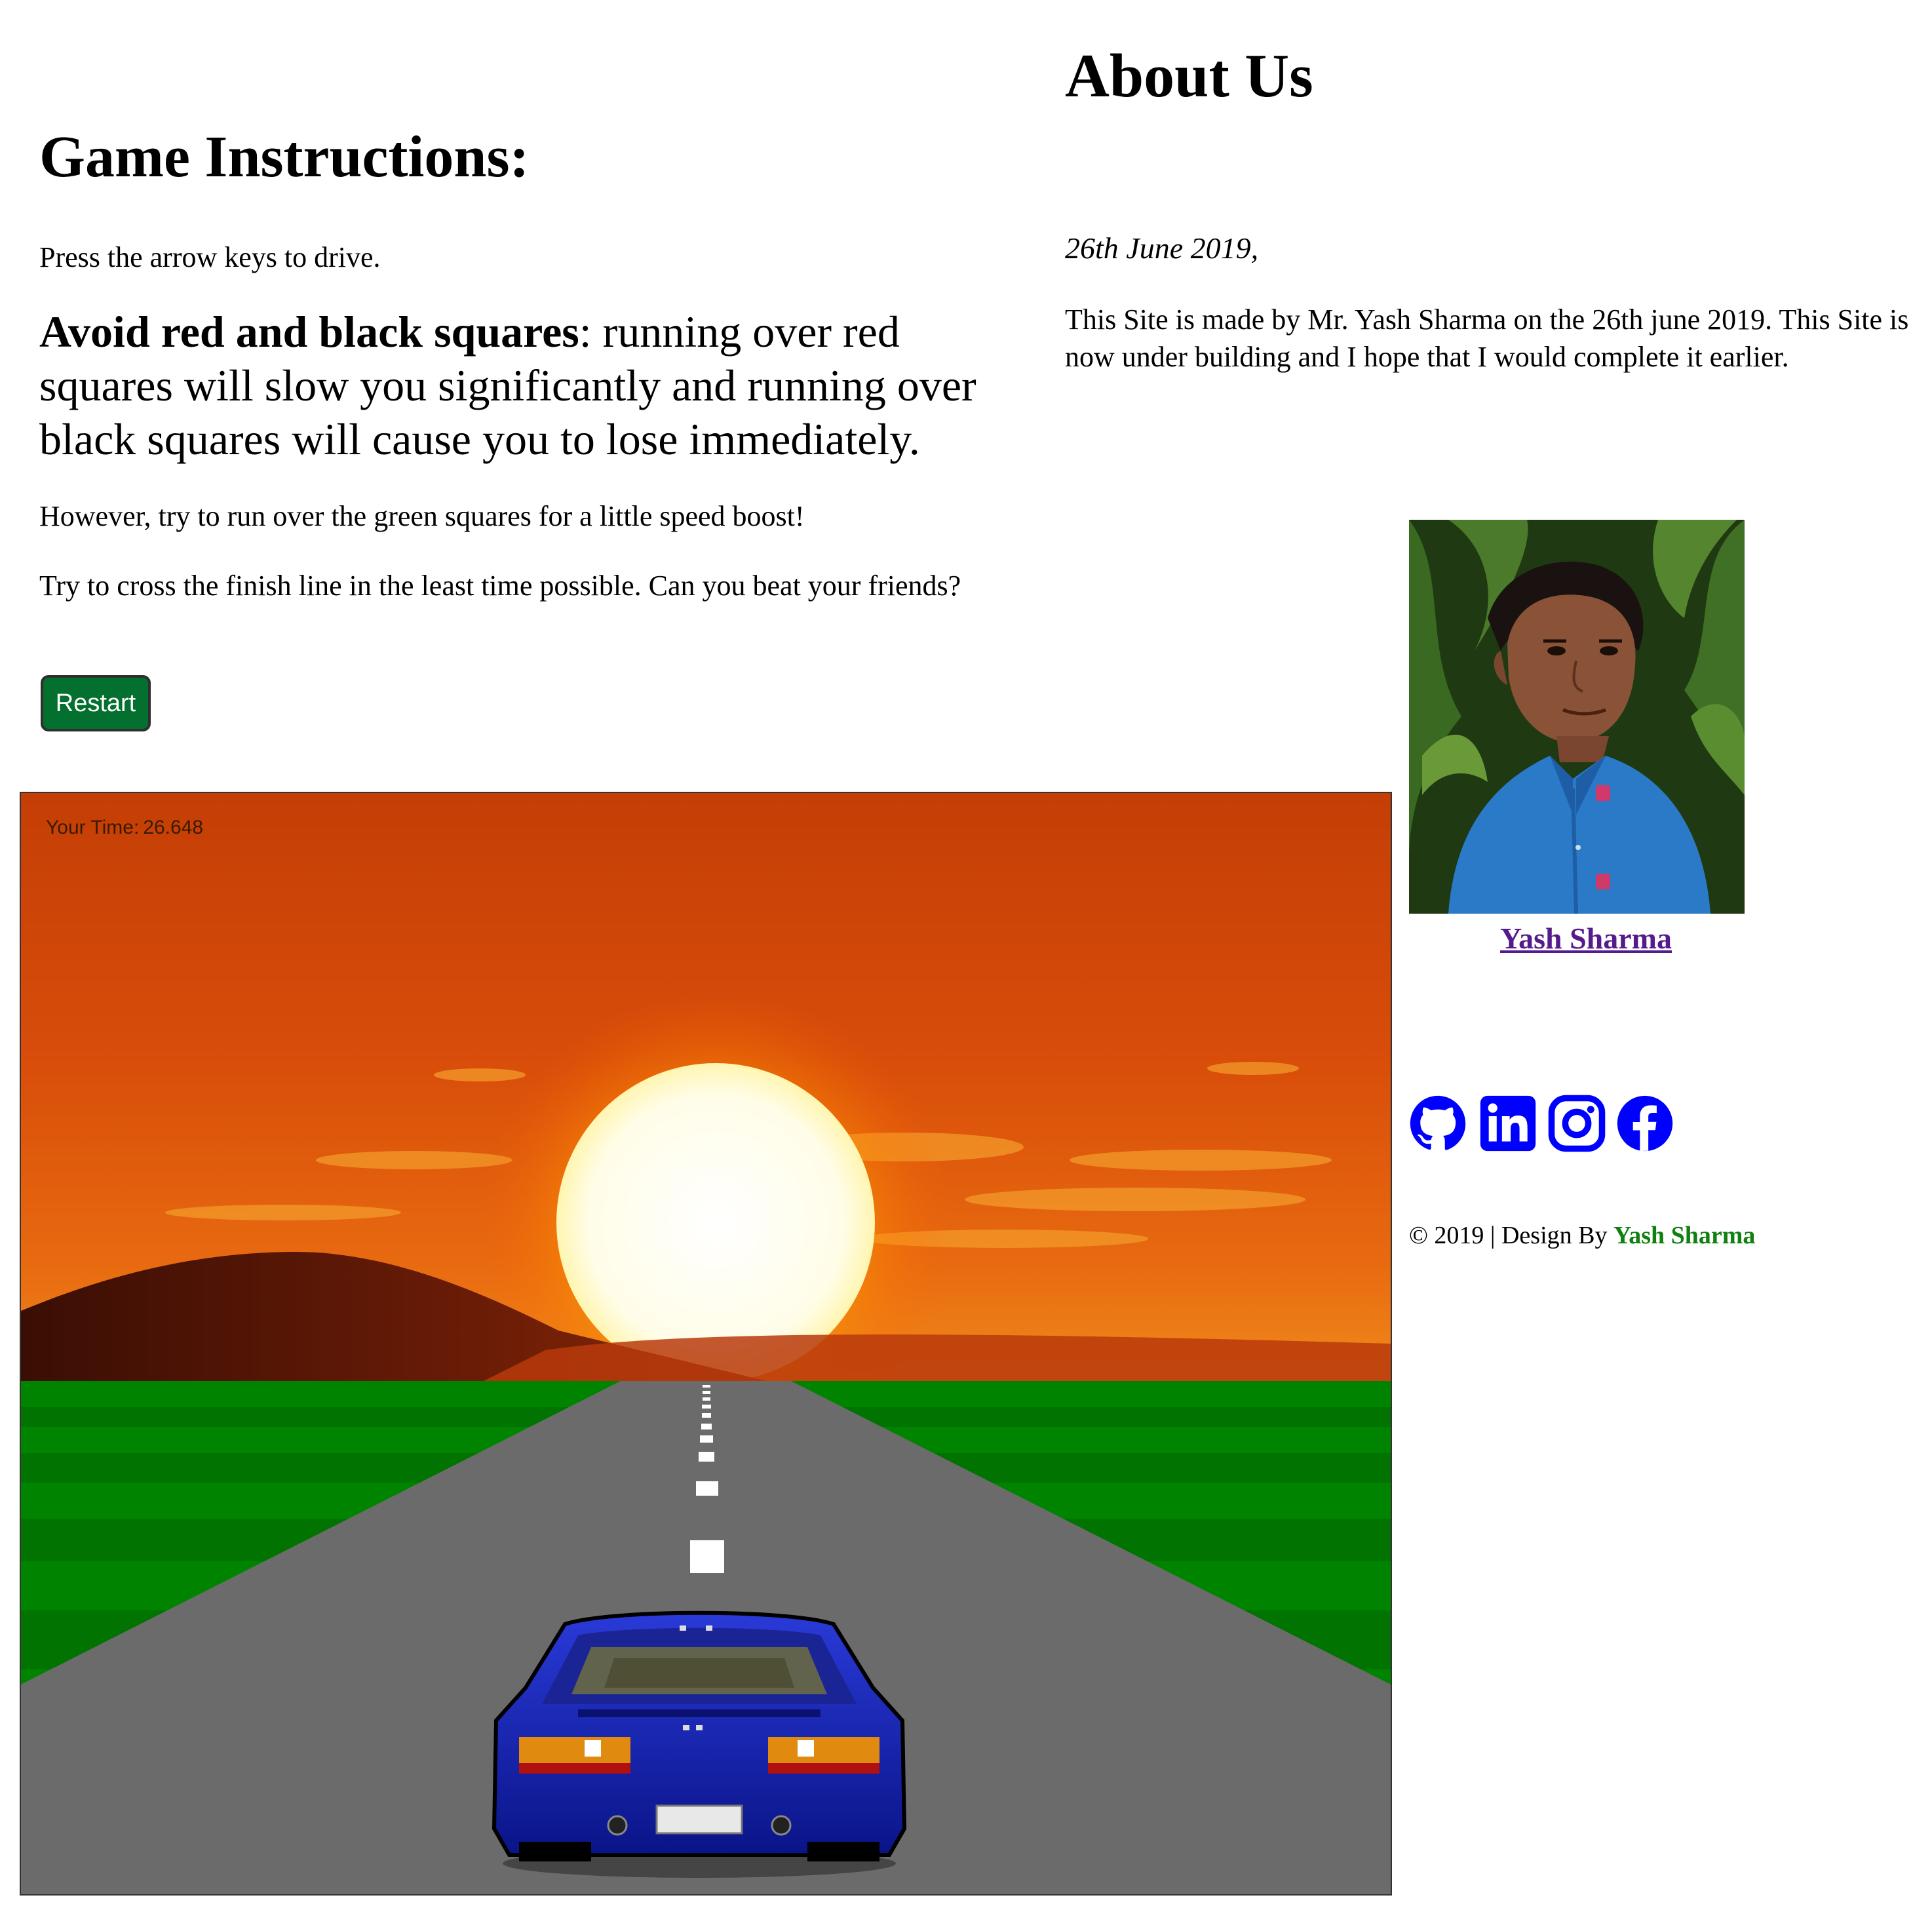  Describe the element at coordinates (93, 827) in the screenshot. I see `timer-label: Your Time:` at that location.